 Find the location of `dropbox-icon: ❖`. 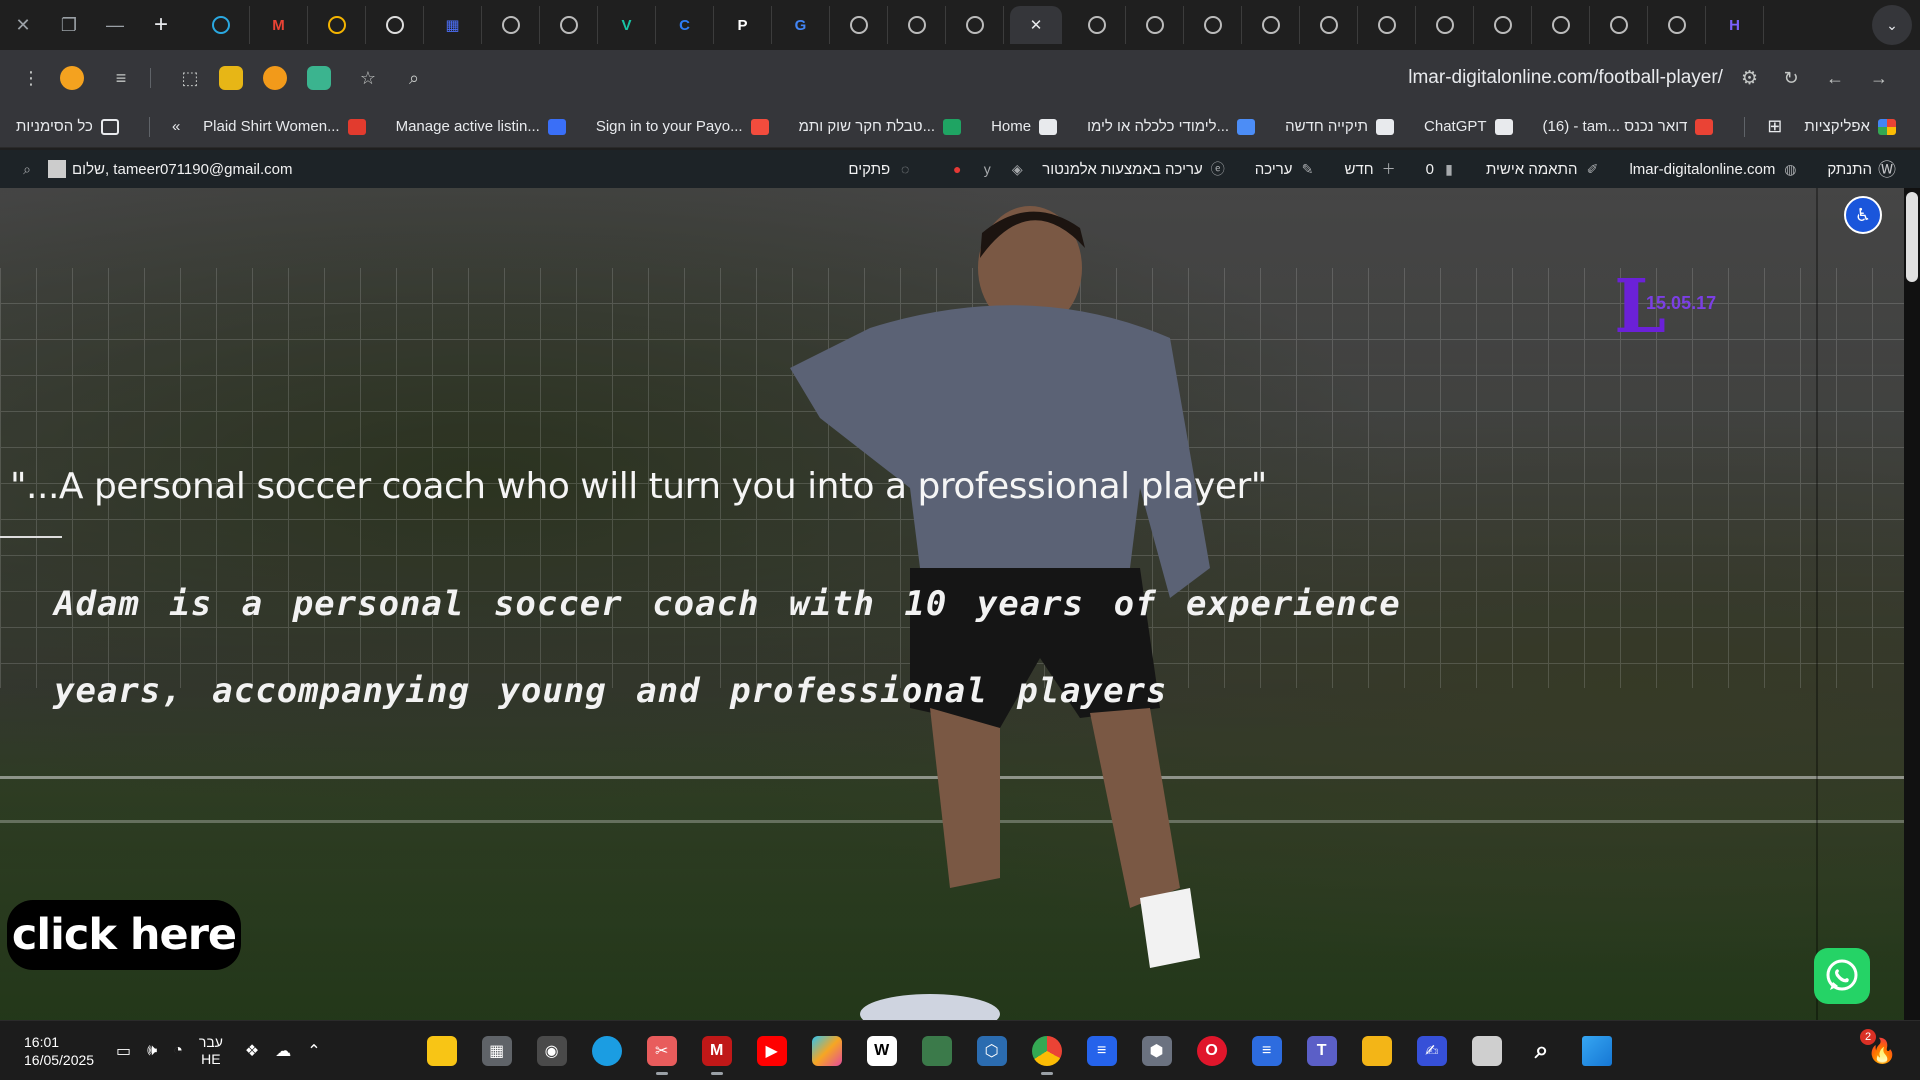

dropbox-icon: ❖ is located at coordinates (252, 1051).